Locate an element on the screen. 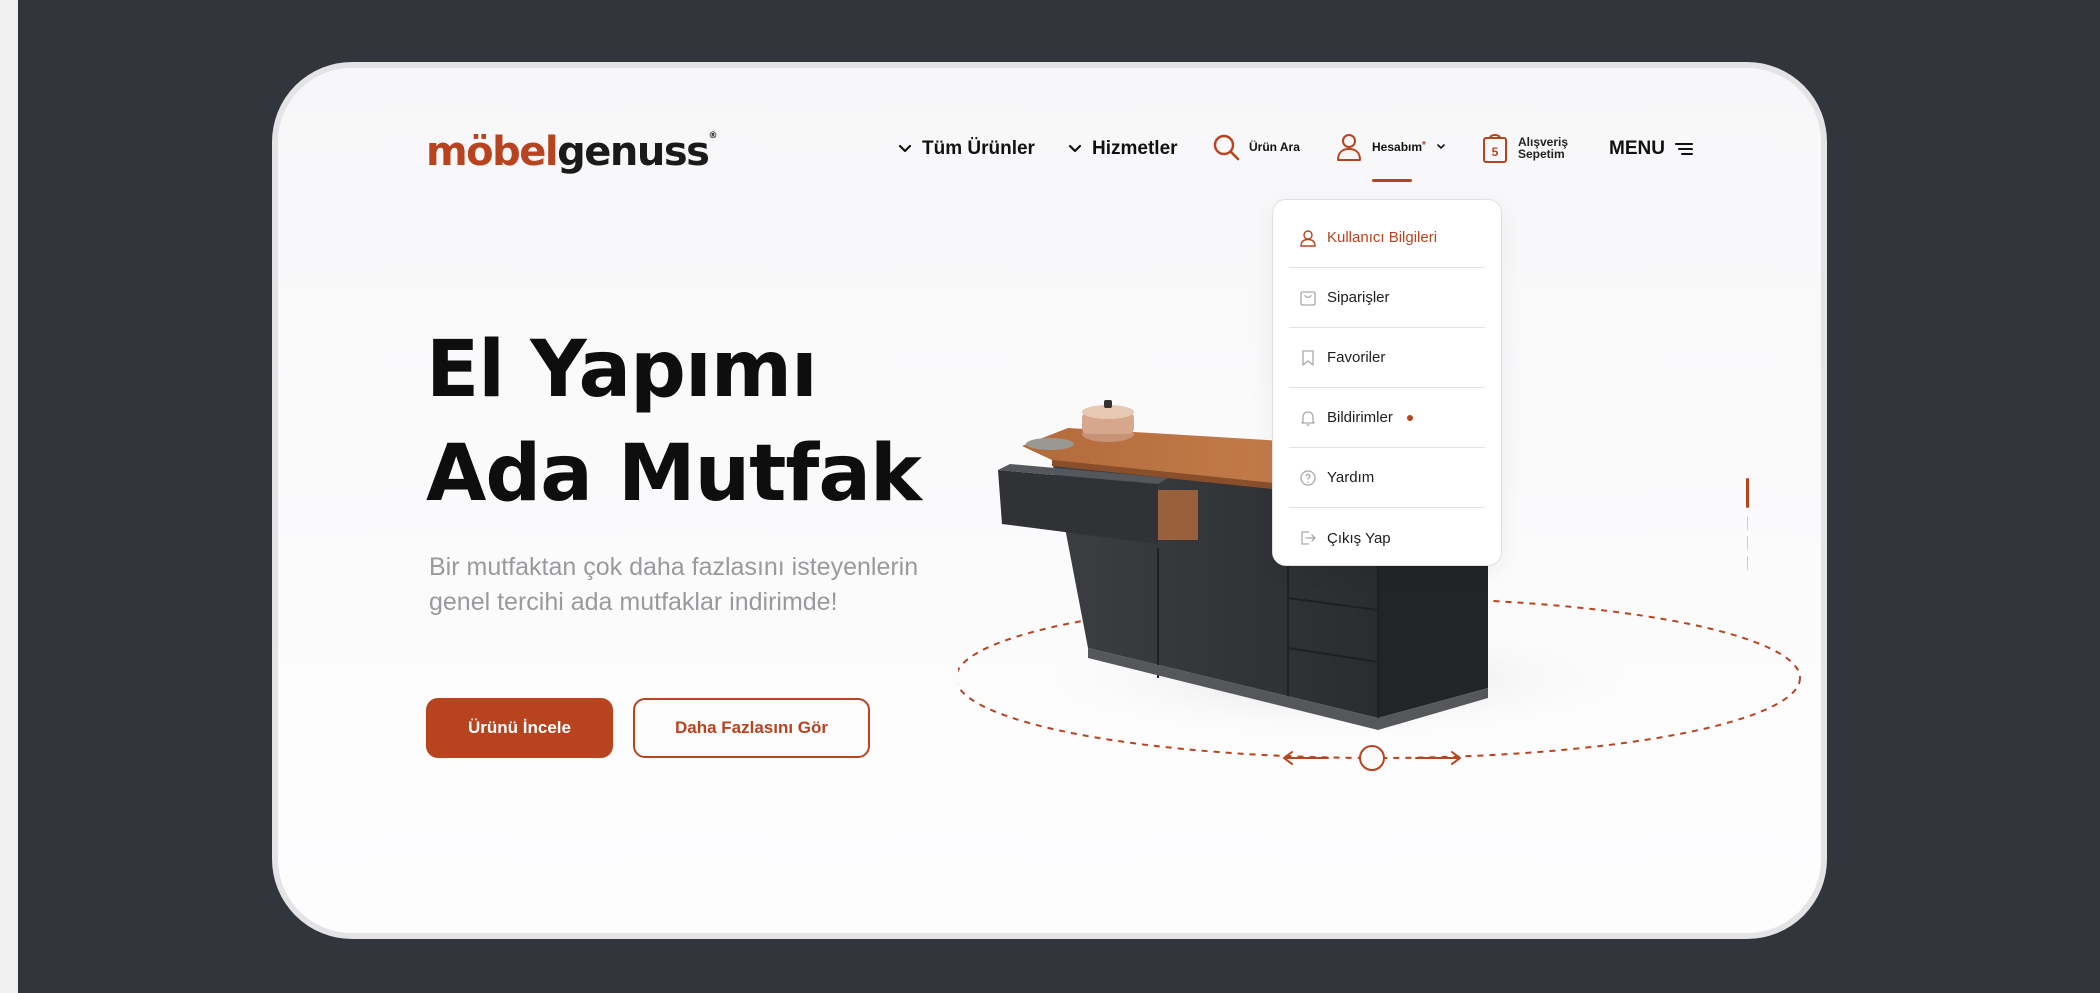 The width and height of the screenshot is (2100, 993). shopping-bag-icon: 5 is located at coordinates (1495, 148).